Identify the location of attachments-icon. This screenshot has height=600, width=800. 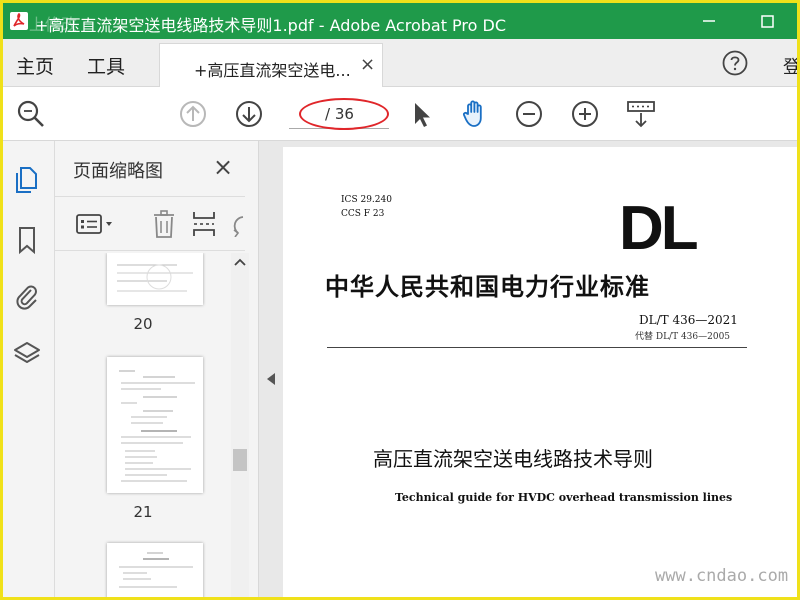
(27, 296).